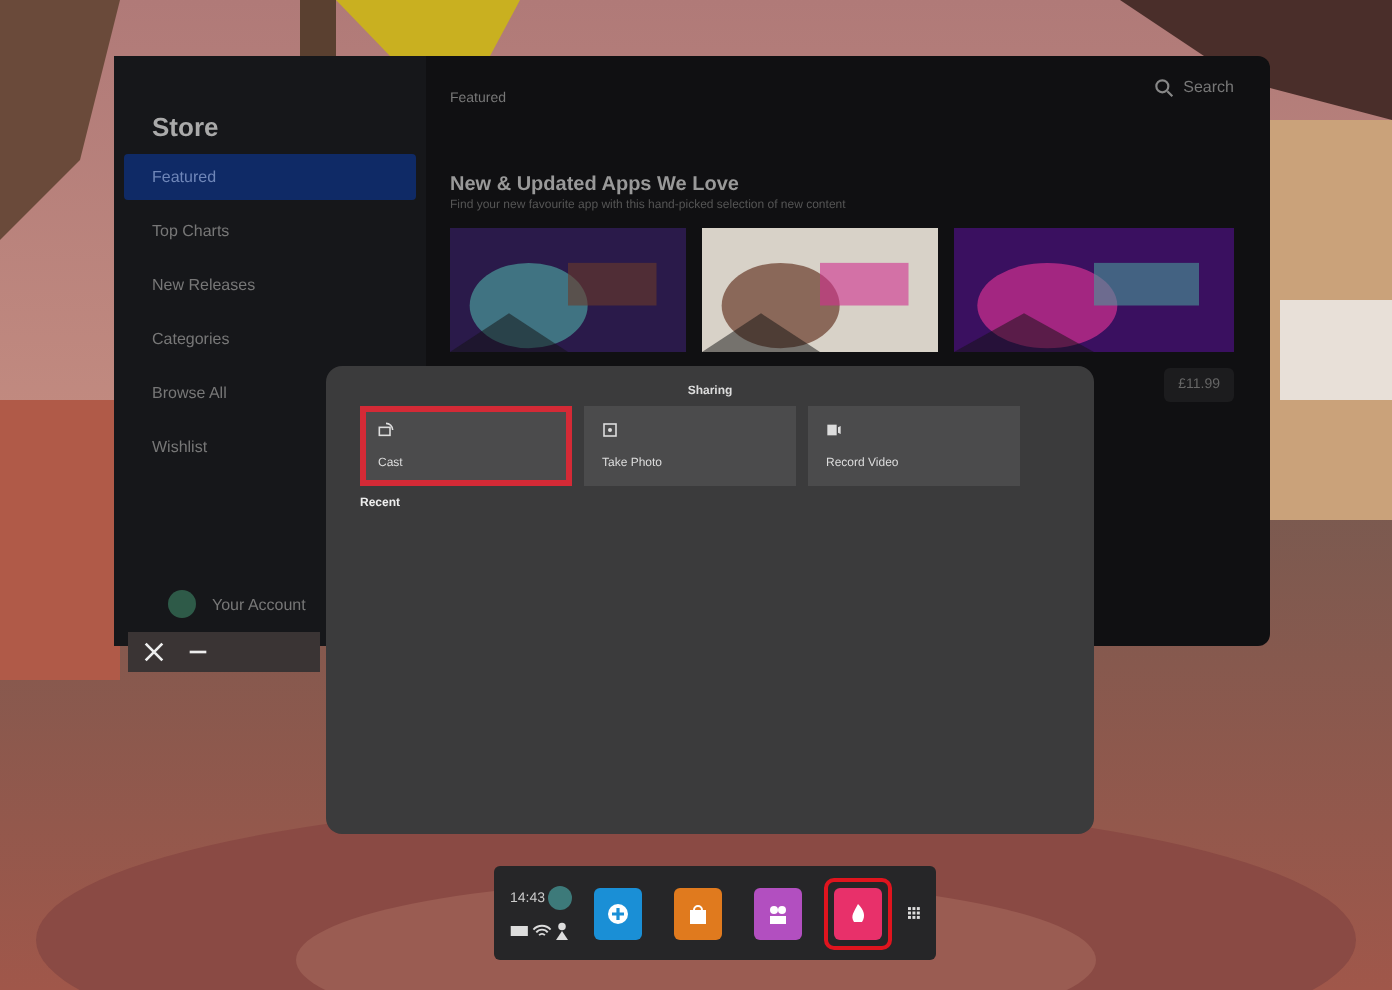 This screenshot has height=990, width=1392. Describe the element at coordinates (541, 931) in the screenshot. I see `wifi-icon` at that location.